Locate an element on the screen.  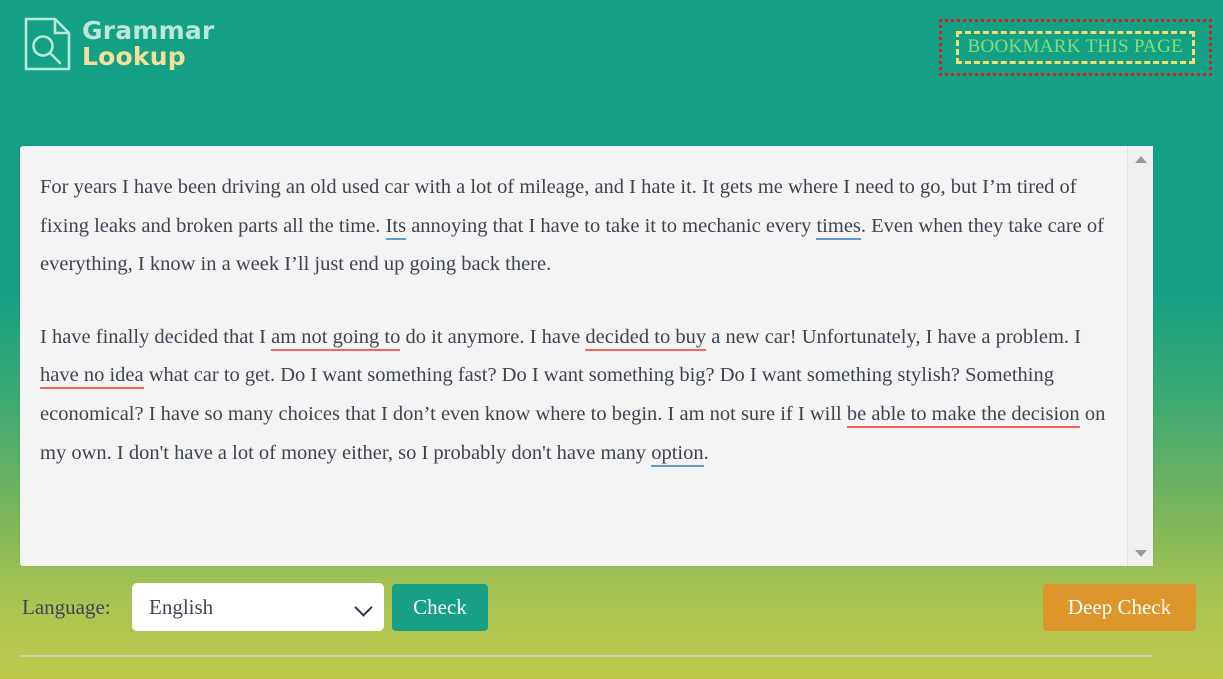
check-button: Check is located at coordinates (440, 607).